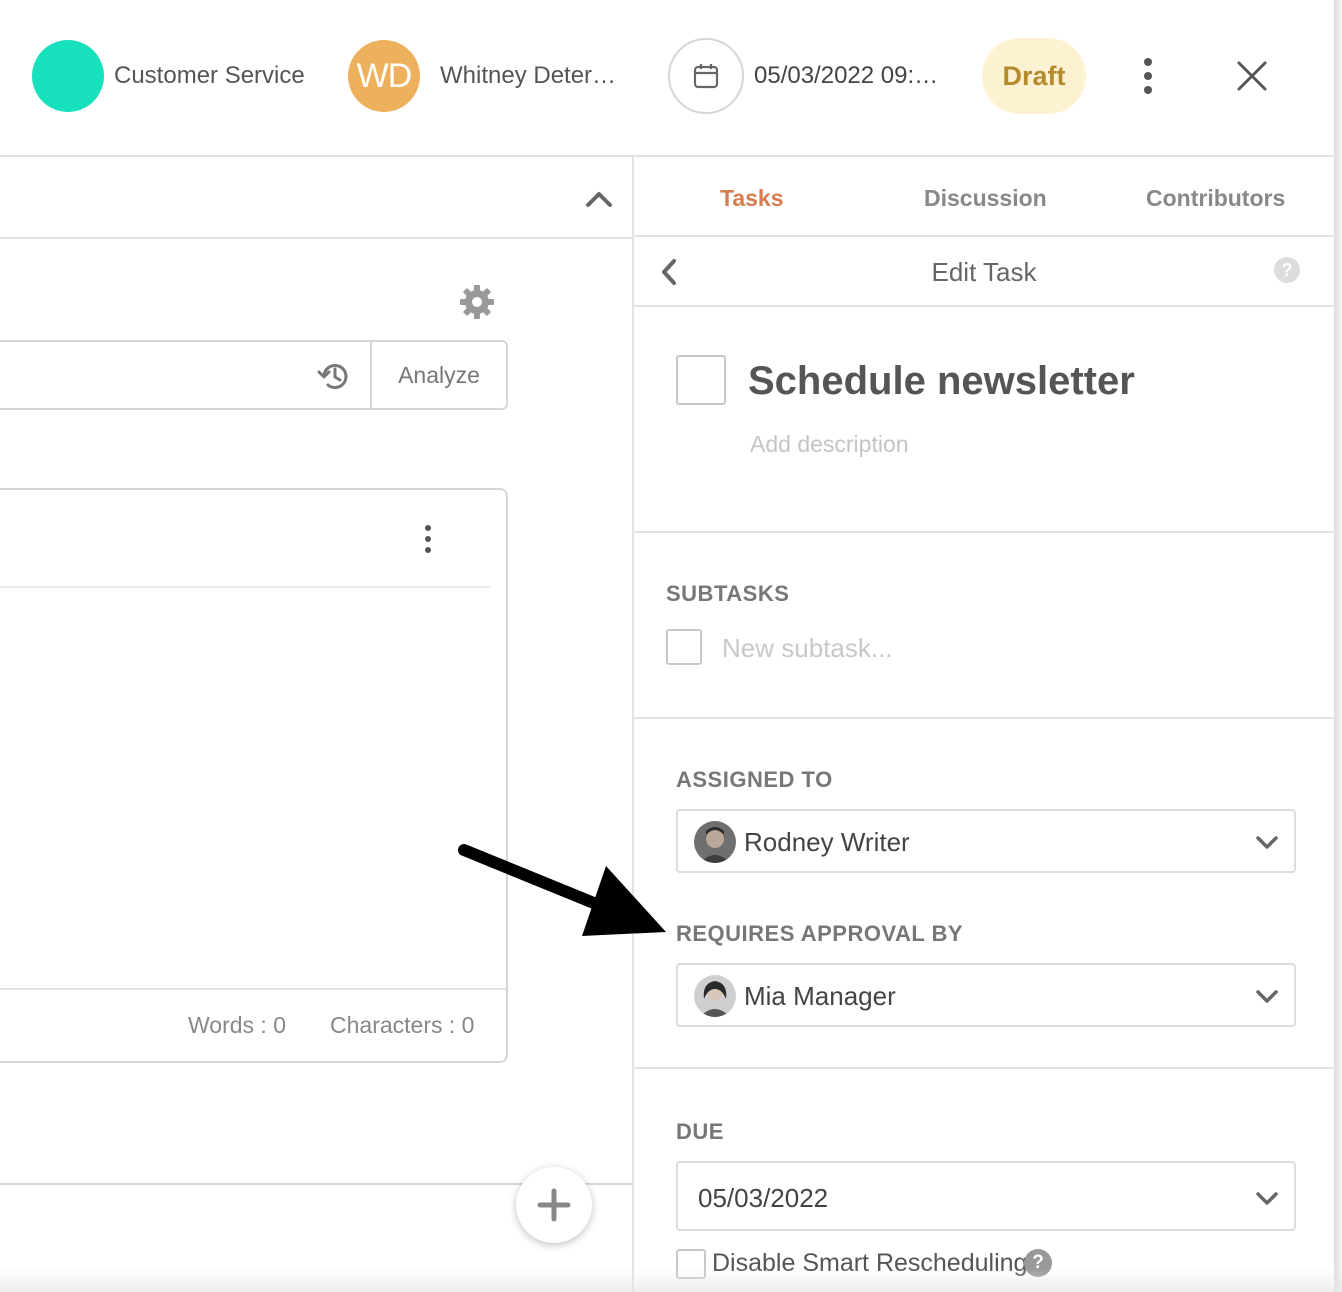 The height and width of the screenshot is (1292, 1342). I want to click on word-count: Words : 0, so click(237, 1025).